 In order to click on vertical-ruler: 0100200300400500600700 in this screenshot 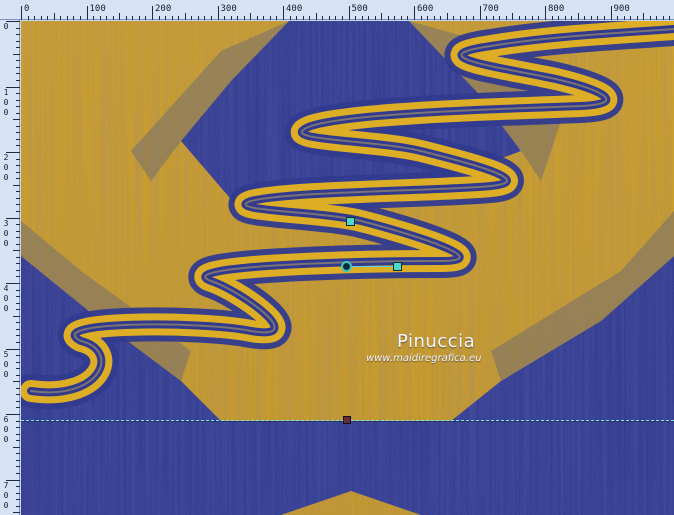, I will do `click(10, 267)`.